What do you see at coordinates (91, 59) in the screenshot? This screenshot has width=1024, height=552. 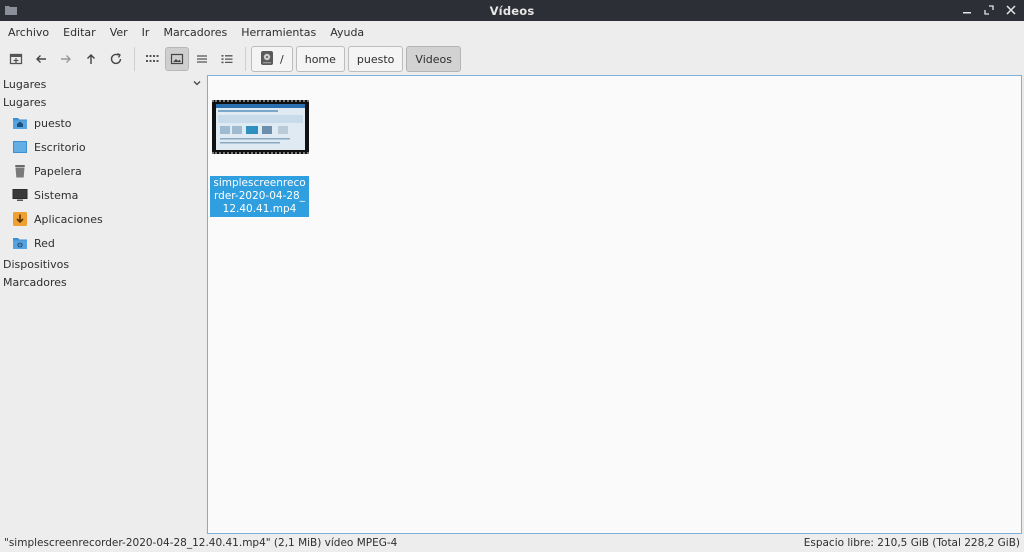 I see `up-button` at bounding box center [91, 59].